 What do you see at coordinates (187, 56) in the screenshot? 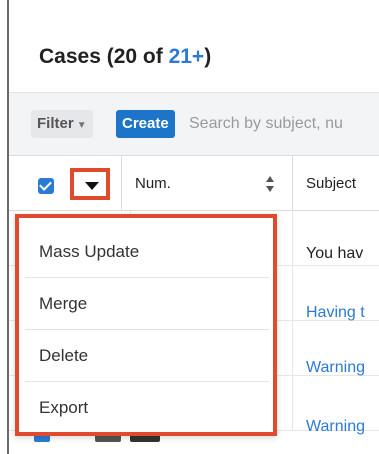
I see `total-count-link: 21+` at bounding box center [187, 56].